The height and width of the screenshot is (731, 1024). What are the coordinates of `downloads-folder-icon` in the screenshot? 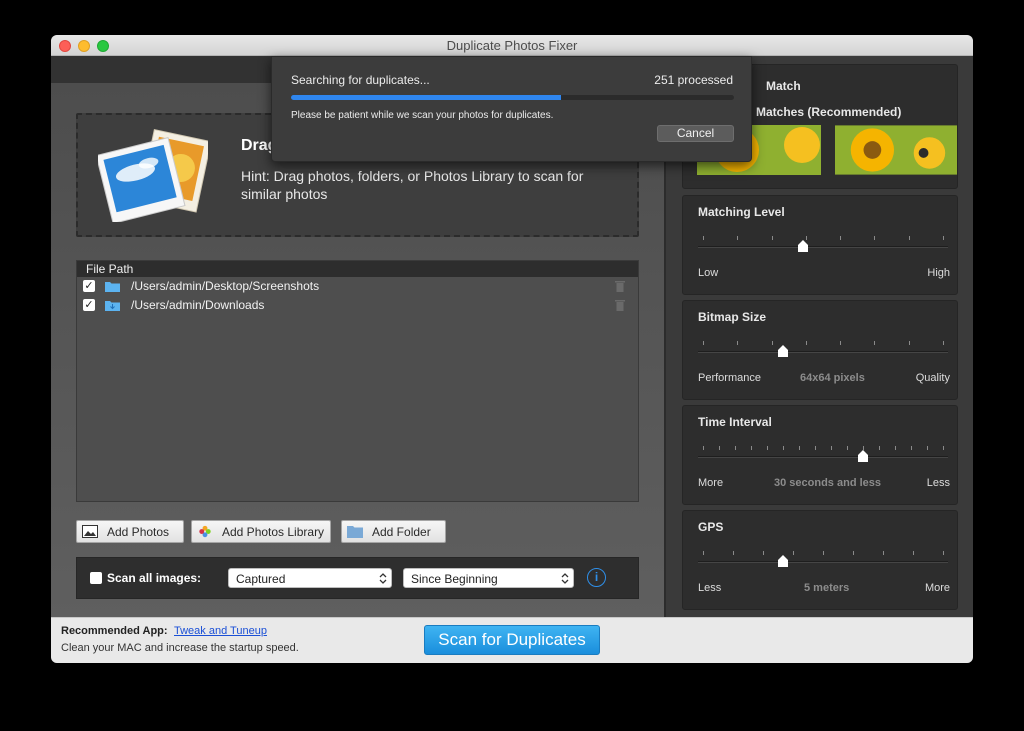 It's located at (112, 306).